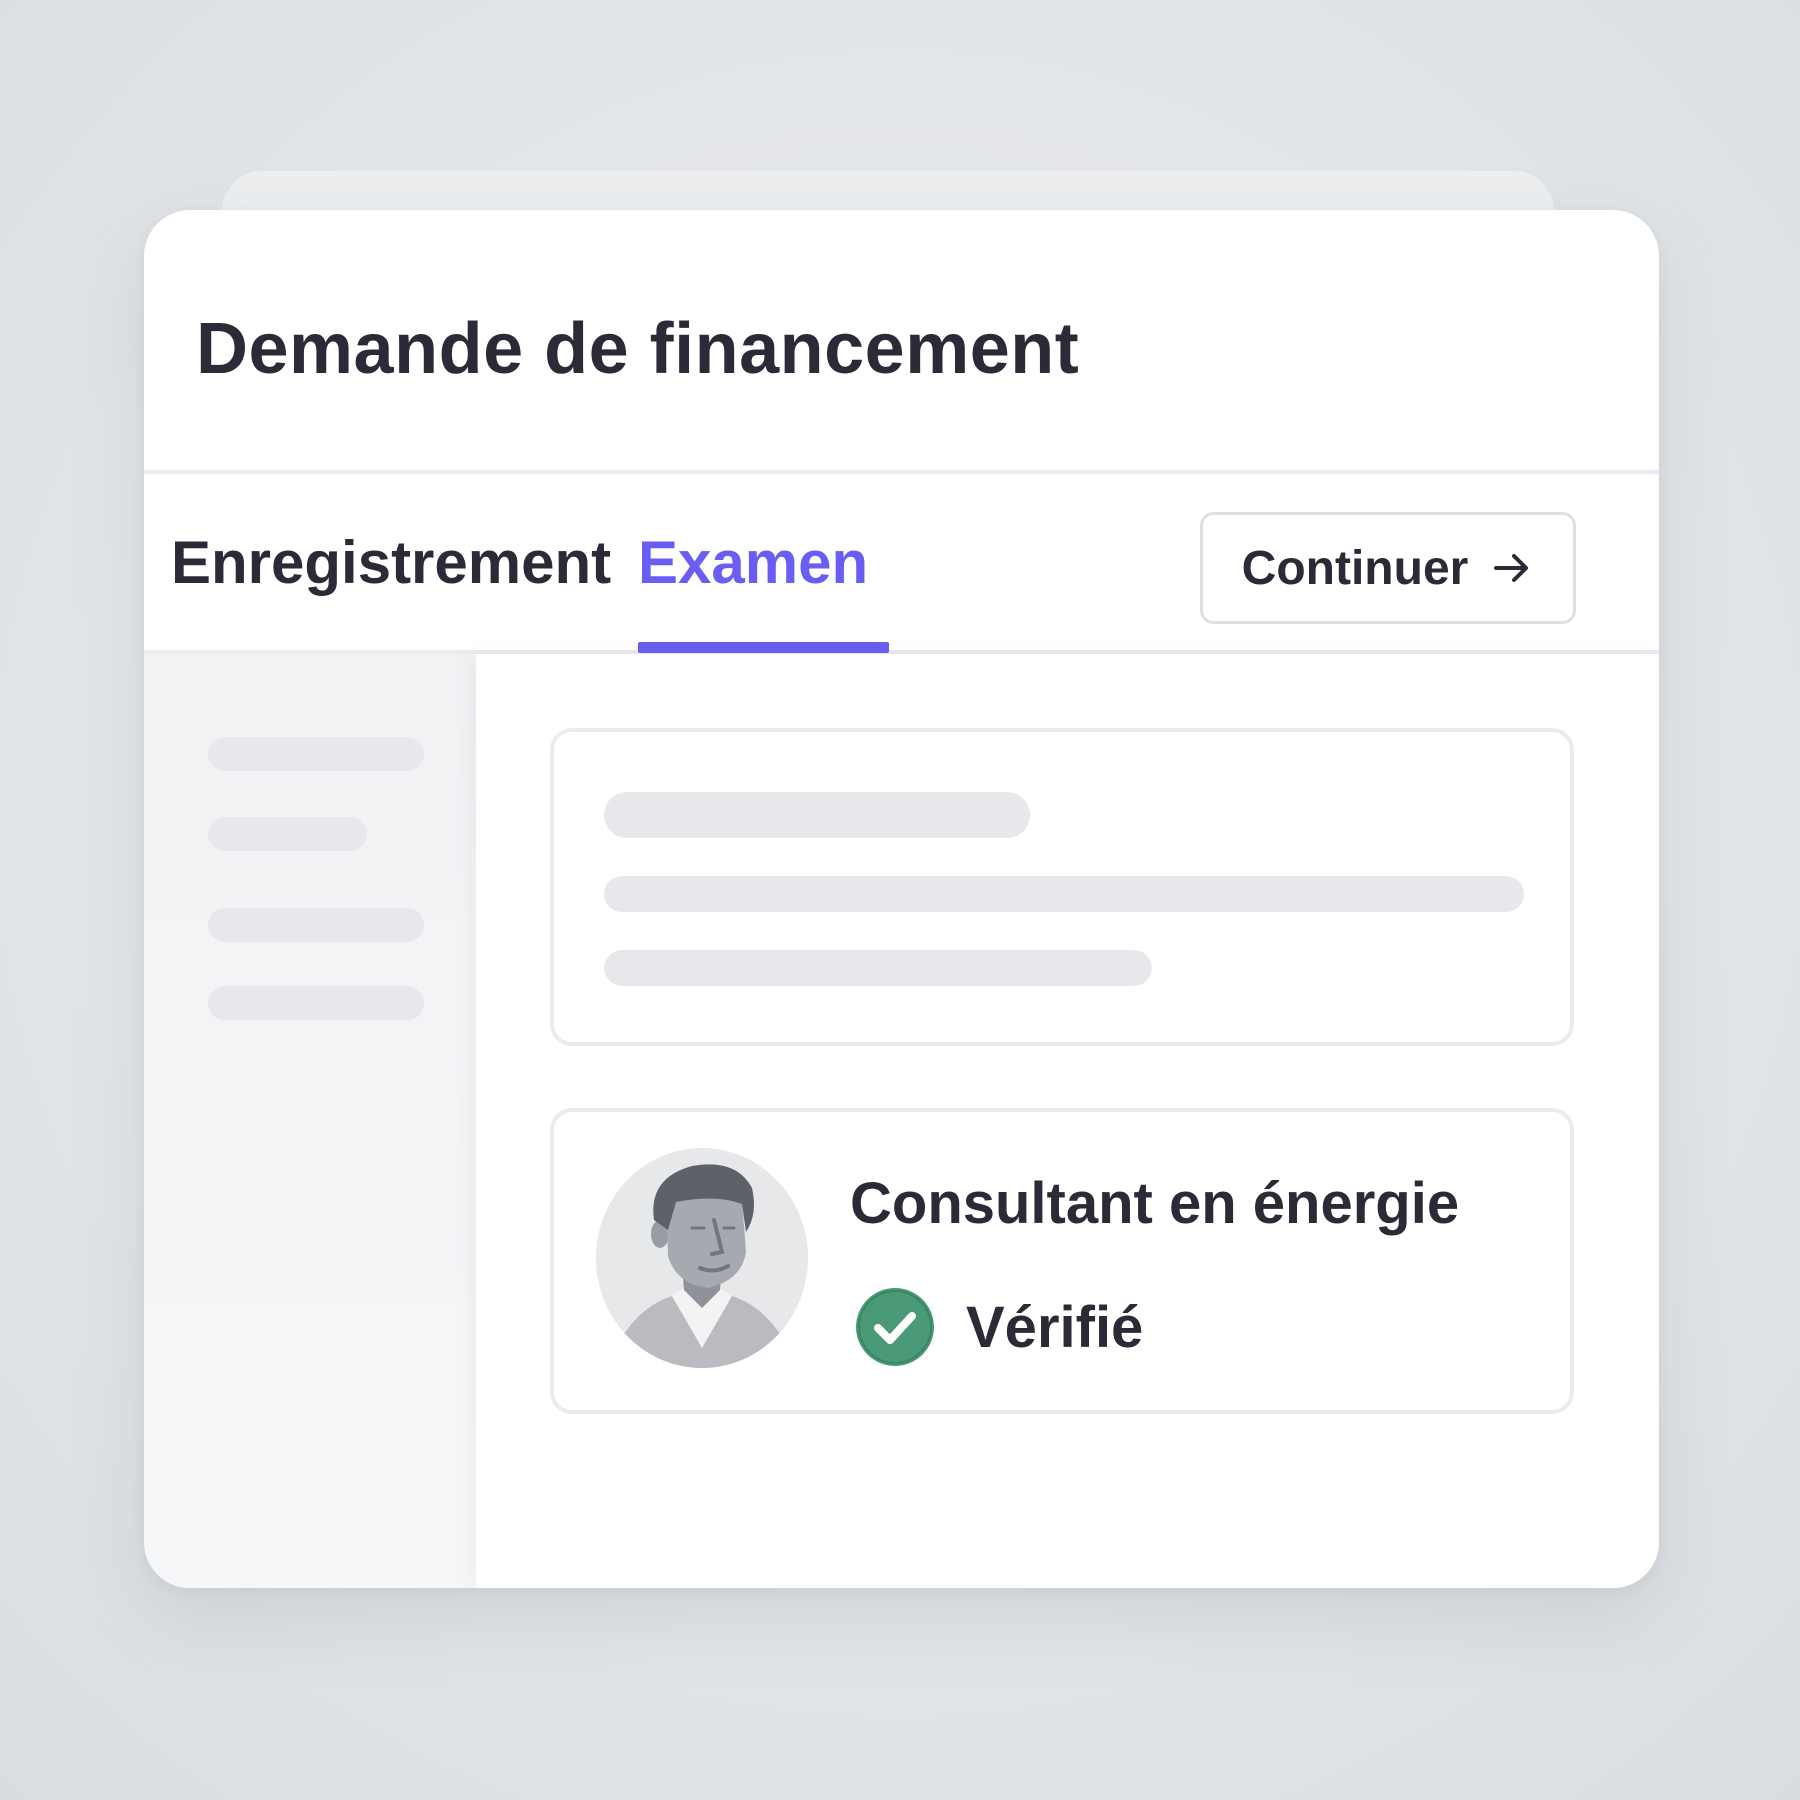  I want to click on continue-button-label: Continuer, so click(1355, 568).